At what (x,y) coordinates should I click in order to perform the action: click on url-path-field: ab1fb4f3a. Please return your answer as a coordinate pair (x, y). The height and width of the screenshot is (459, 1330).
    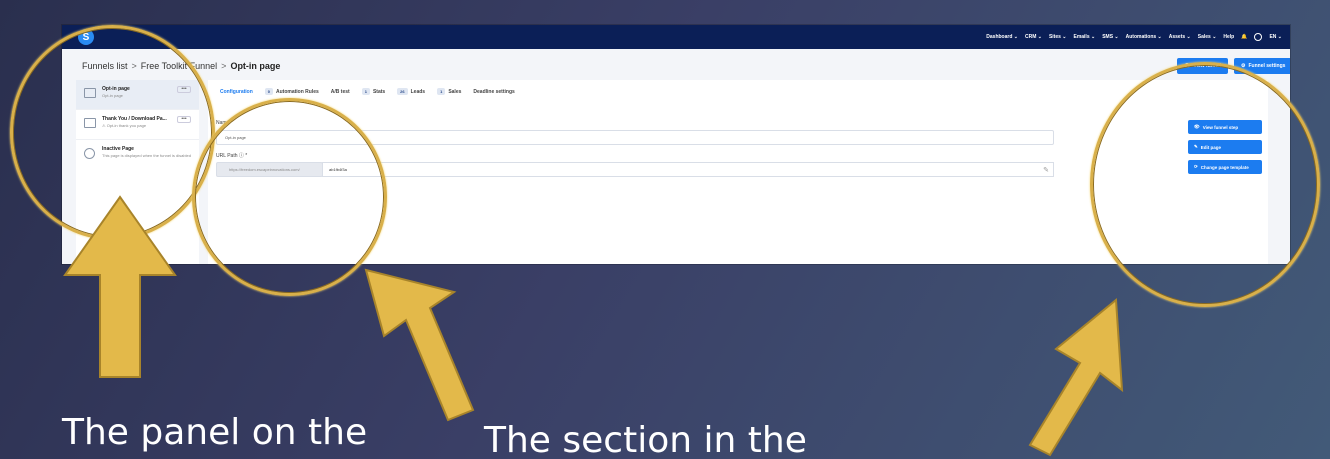
    Looking at the image, I should click on (688, 169).